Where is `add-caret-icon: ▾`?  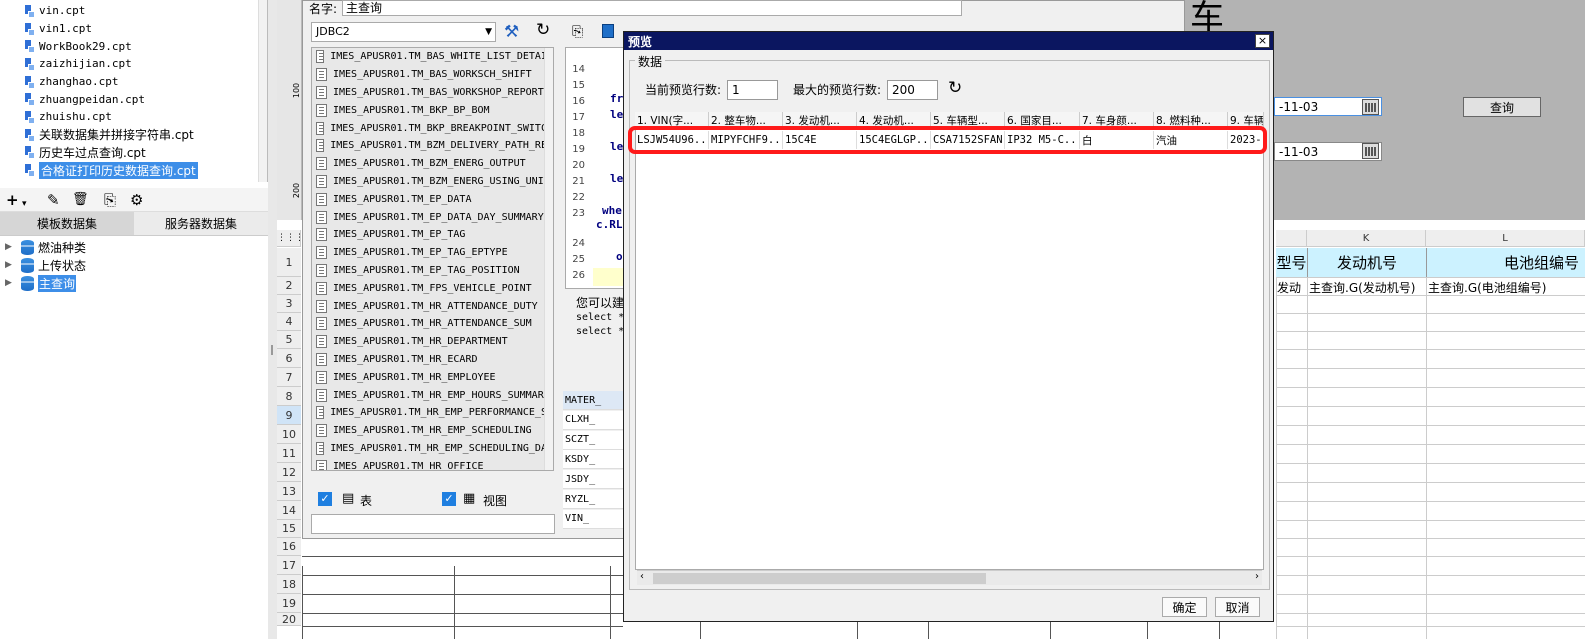 add-caret-icon: ▾ is located at coordinates (24, 204).